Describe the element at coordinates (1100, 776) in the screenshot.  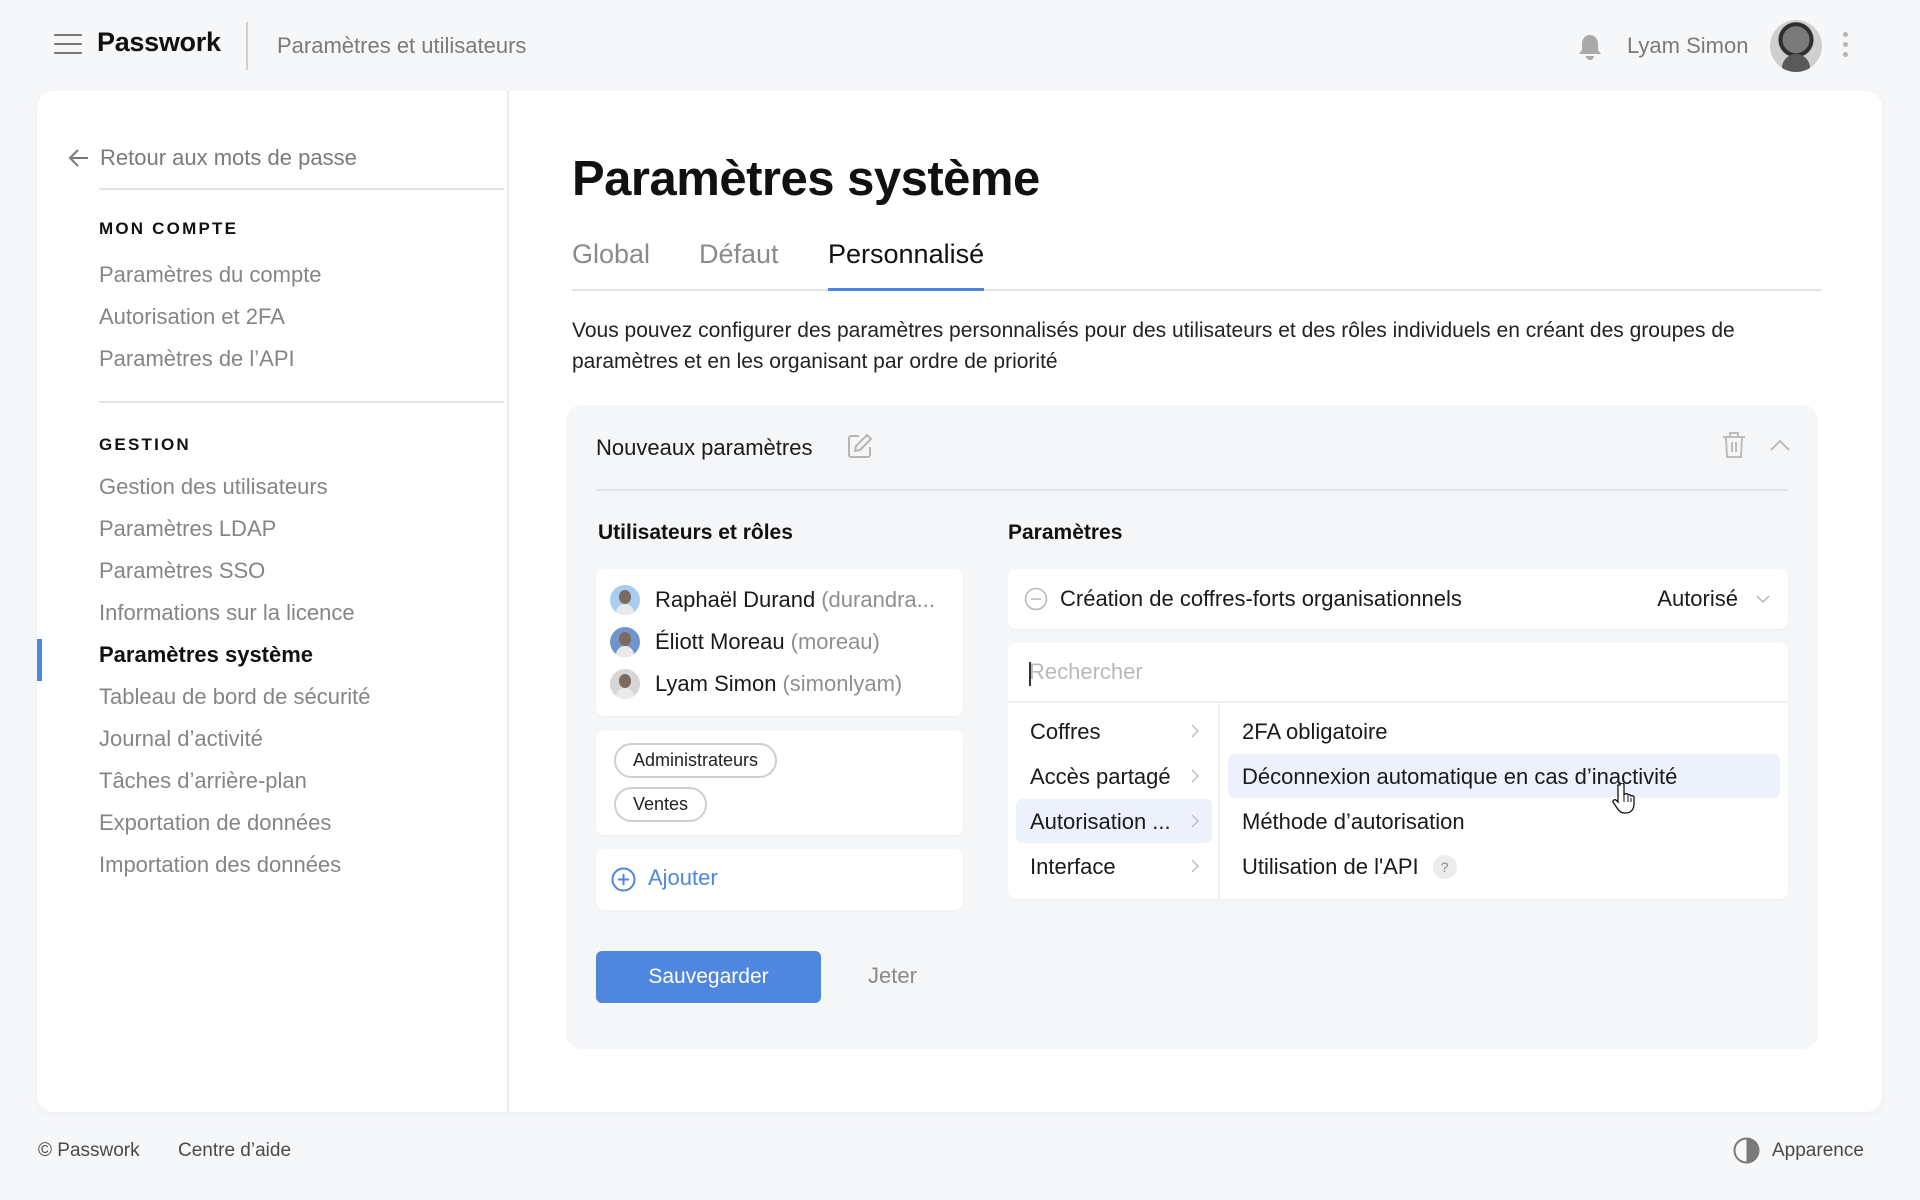
I see `category-label: Accès partagé` at that location.